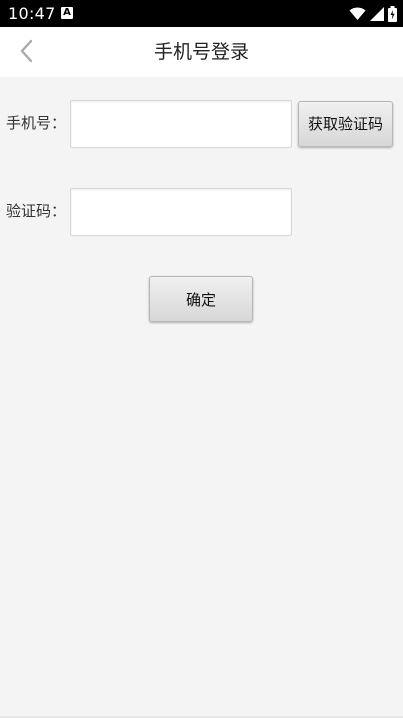  I want to click on phone-label: 手机号：, so click(36, 123).